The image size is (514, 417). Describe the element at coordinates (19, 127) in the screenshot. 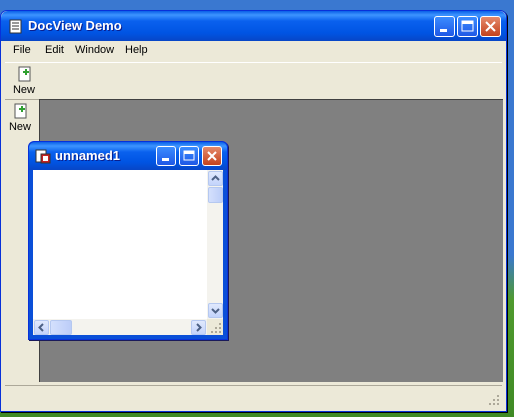

I see `mdi-new-label: New` at that location.